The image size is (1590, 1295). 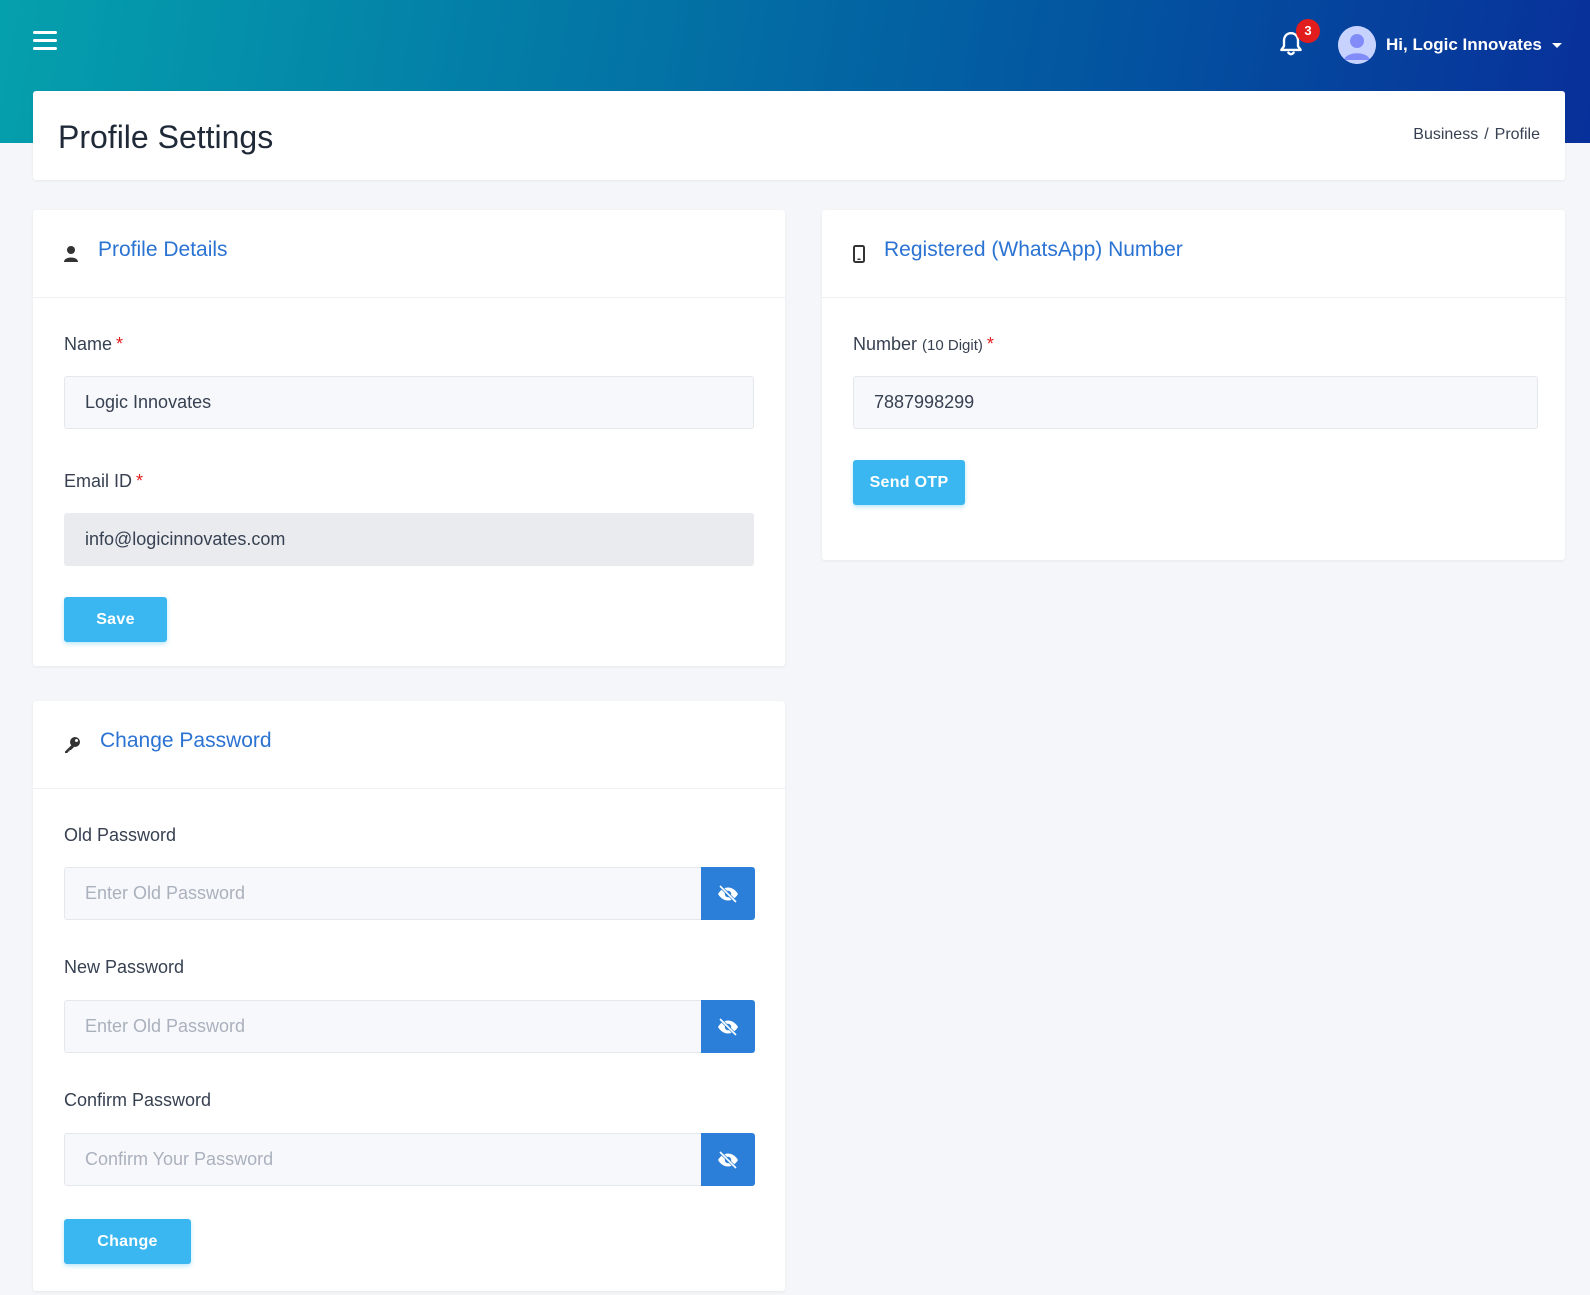 What do you see at coordinates (72, 745) in the screenshot?
I see `key-icon` at bounding box center [72, 745].